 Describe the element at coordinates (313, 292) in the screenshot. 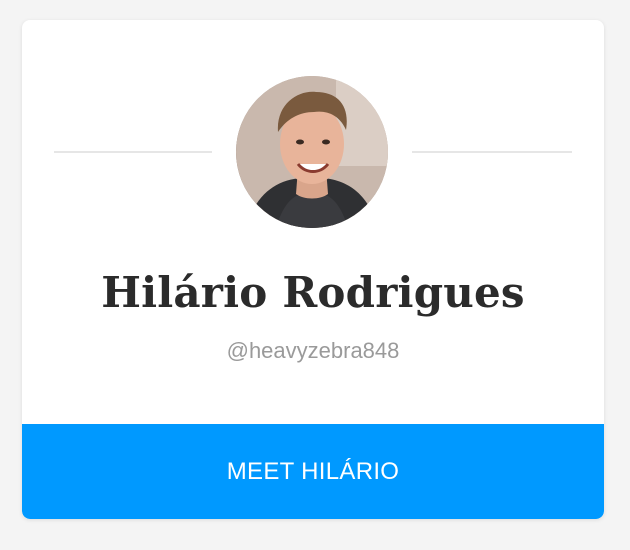

I see `profile-name: Hilário Rodrigues` at that location.